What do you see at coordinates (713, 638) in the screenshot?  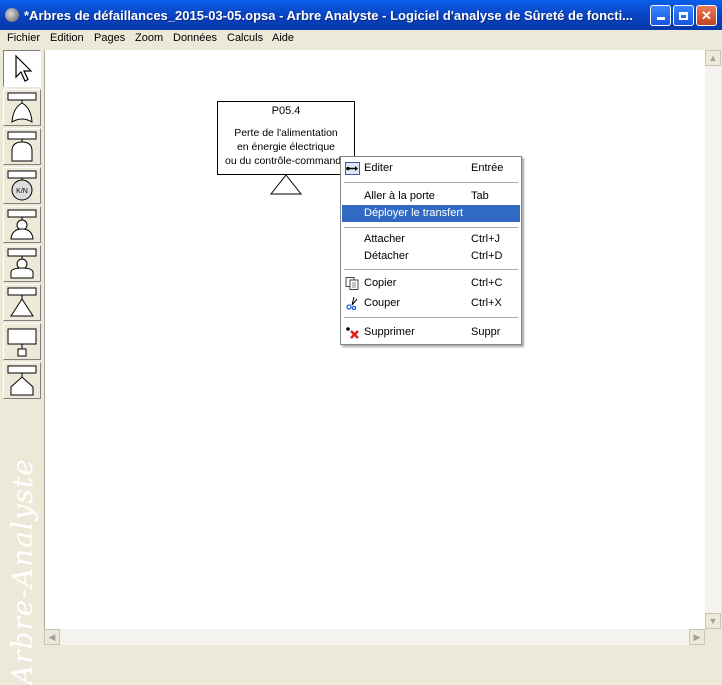 I see `size-grip` at bounding box center [713, 638].